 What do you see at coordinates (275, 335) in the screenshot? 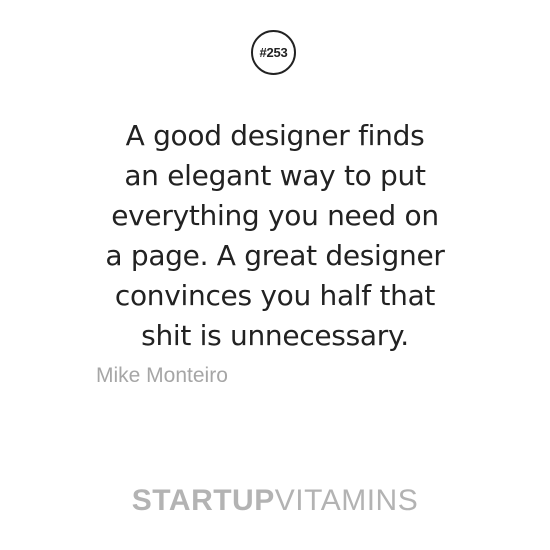
I see `quote-line: shit is unnecessary.` at bounding box center [275, 335].